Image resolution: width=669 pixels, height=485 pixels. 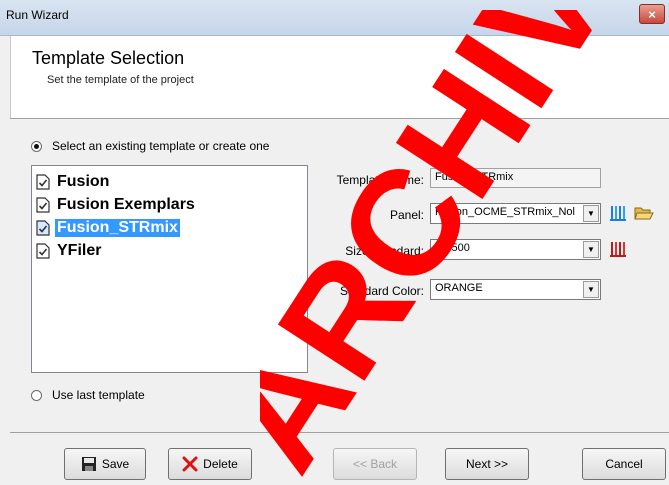 I want to click on last-template-label: Use last template, so click(x=98, y=395).